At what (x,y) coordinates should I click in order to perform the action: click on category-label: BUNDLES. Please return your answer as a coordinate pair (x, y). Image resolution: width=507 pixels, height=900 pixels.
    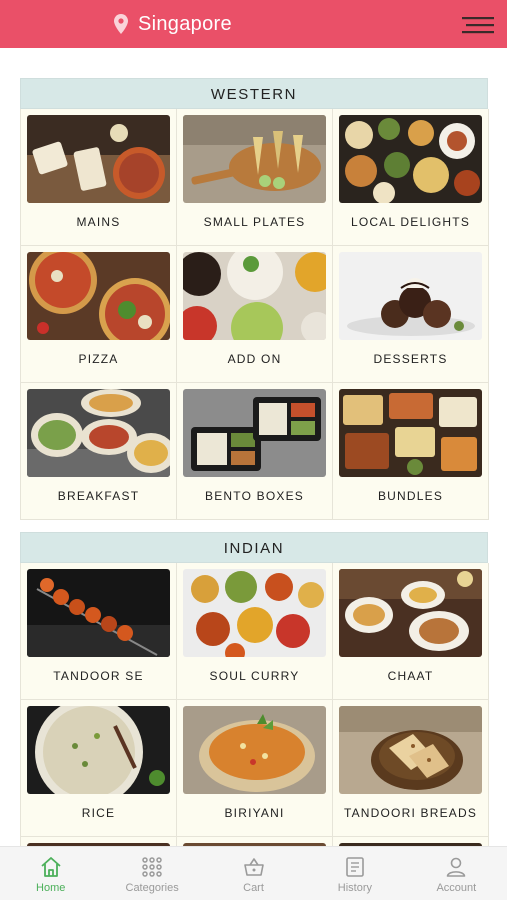
    Looking at the image, I should click on (410, 496).